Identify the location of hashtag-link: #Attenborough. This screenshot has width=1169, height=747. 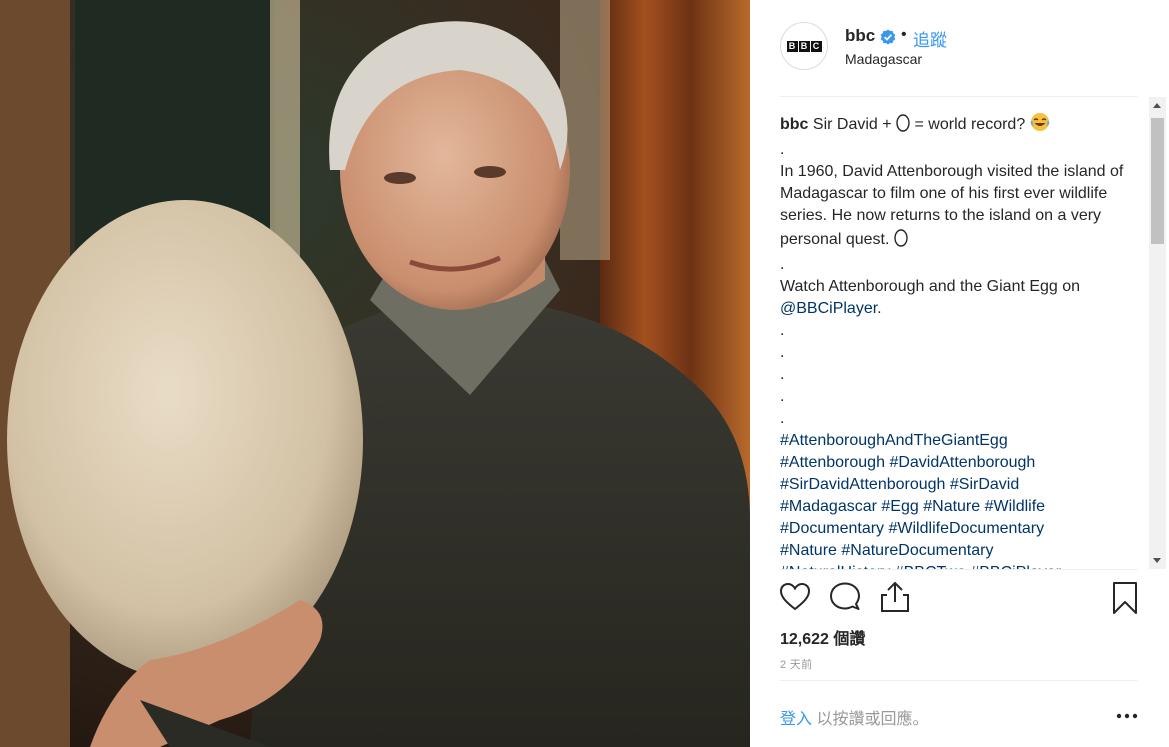
(832, 462).